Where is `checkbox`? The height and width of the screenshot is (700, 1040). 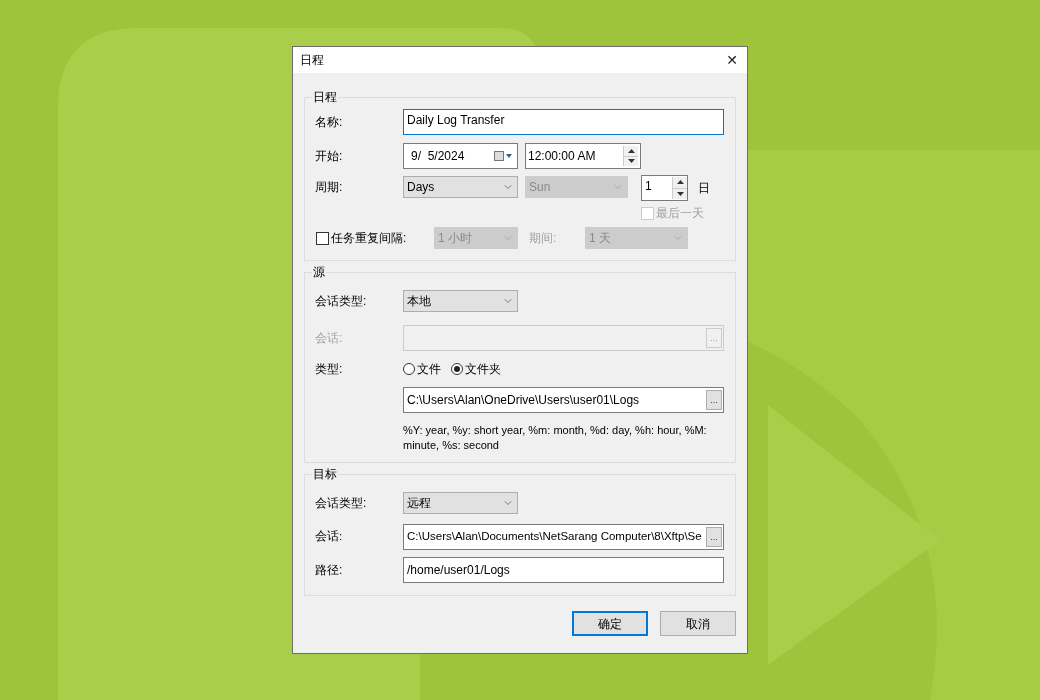
checkbox is located at coordinates (322, 238).